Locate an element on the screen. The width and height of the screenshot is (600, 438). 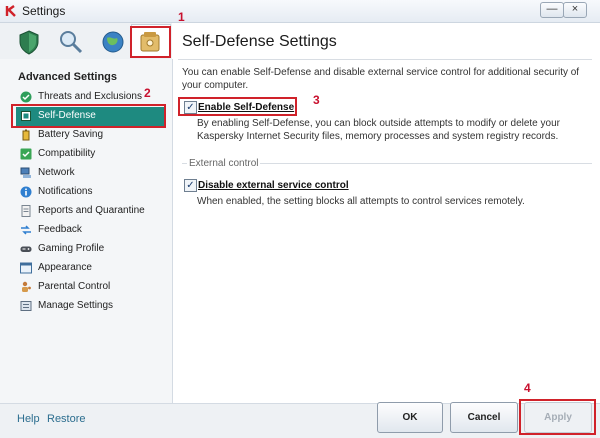
cancel-button: Cancel is located at coordinates (484, 417).